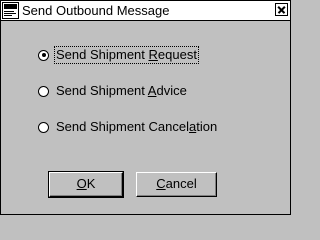 This screenshot has height=240, width=320. What do you see at coordinates (126, 55) in the screenshot?
I see `option-label: Send Shipment Request` at bounding box center [126, 55].